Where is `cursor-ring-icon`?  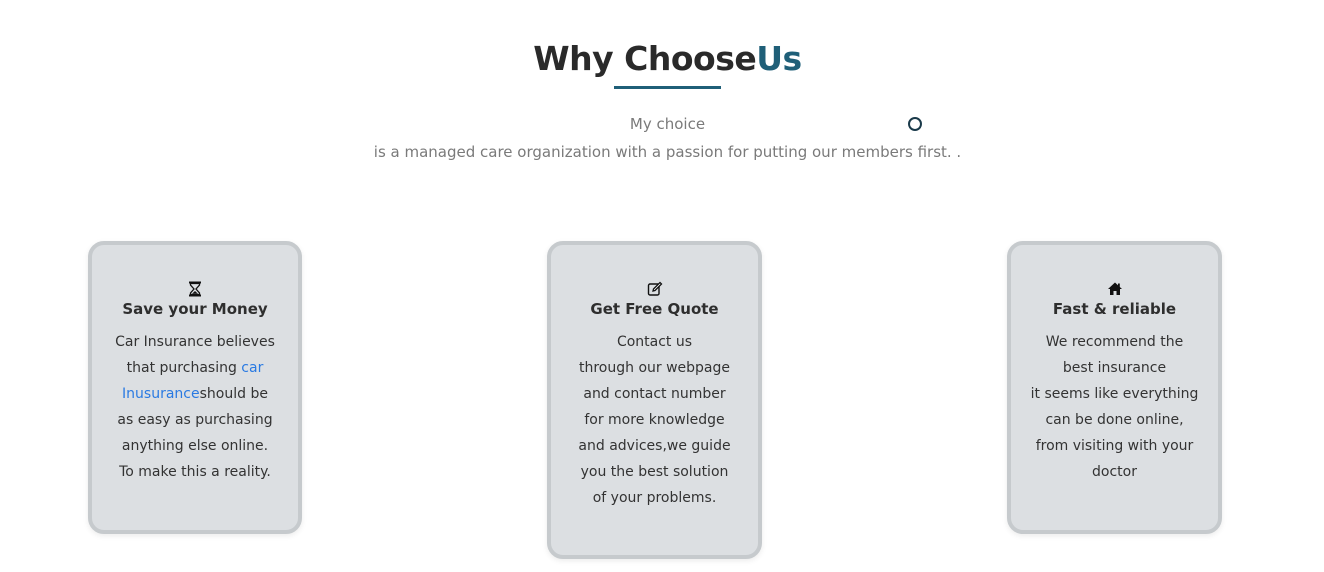
cursor-ring-icon is located at coordinates (915, 124).